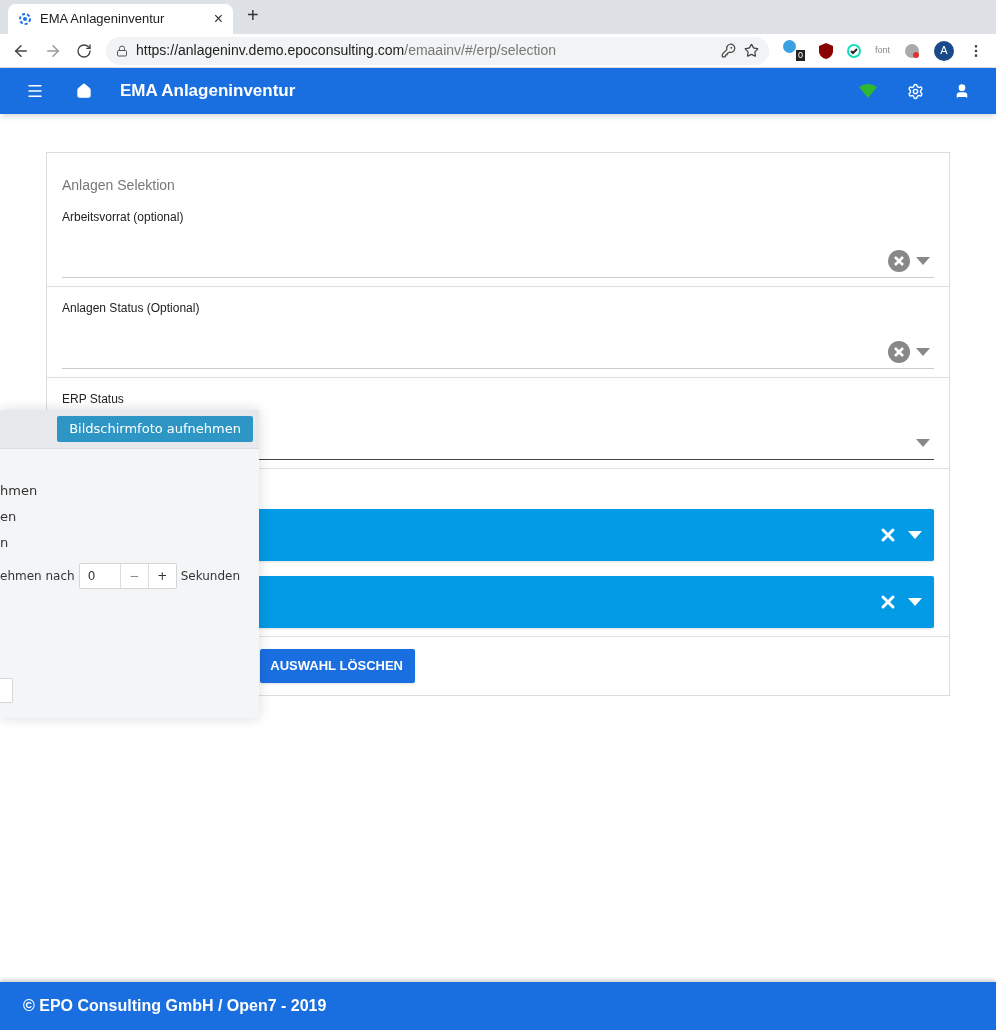  I want to click on increment-button: +, so click(161, 576).